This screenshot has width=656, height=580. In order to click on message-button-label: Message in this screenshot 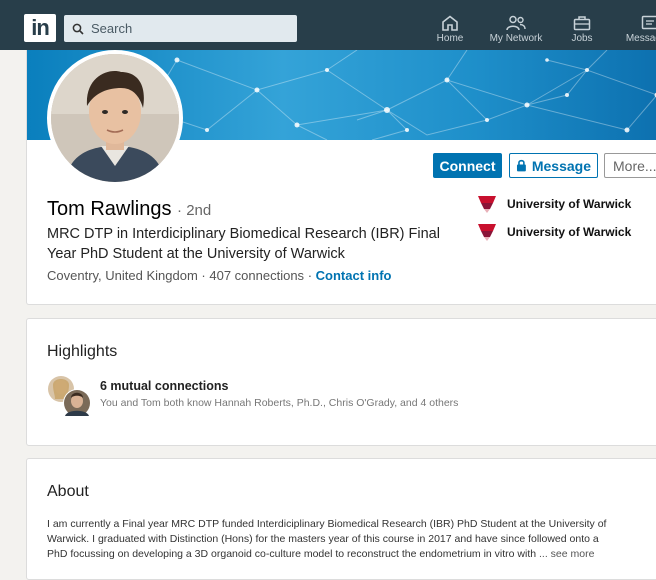, I will do `click(561, 166)`.